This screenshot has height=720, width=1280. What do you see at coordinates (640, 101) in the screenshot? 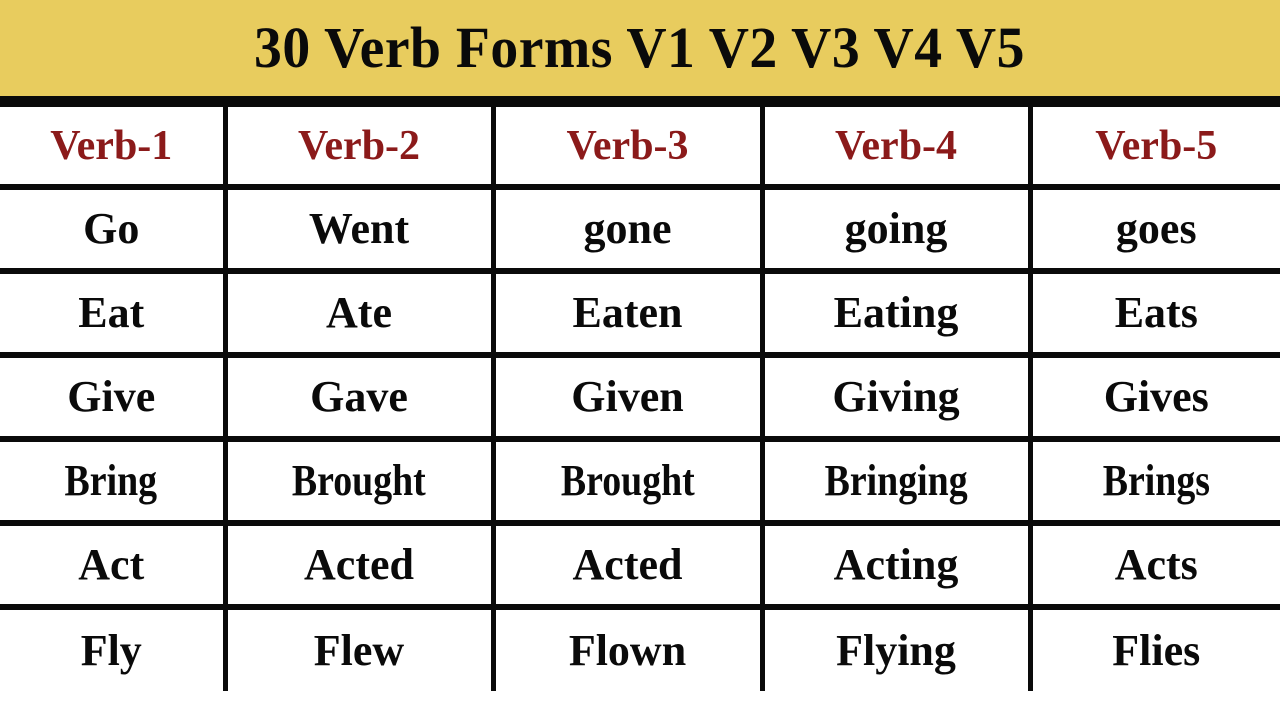
I see `banner-divider` at bounding box center [640, 101].